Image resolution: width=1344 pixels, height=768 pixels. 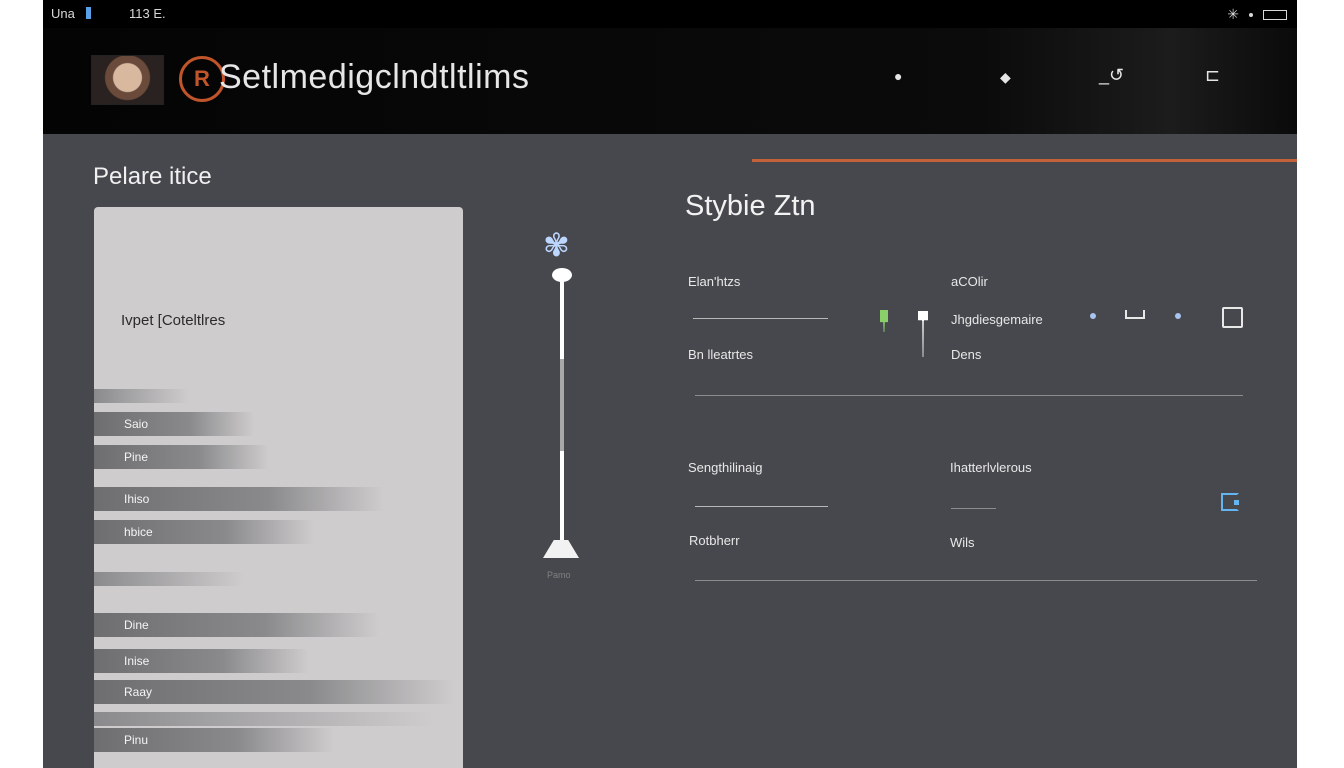 I want to click on list-item: hbice, so click(x=204, y=532).